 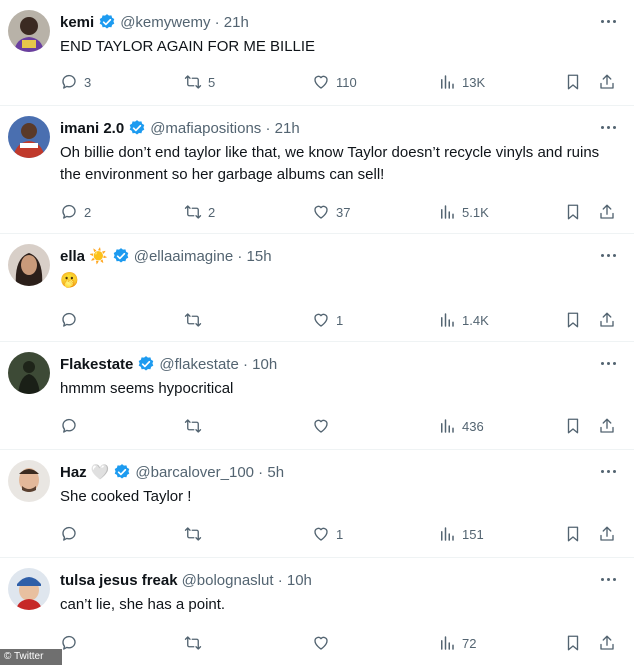 What do you see at coordinates (77, 22) in the screenshot?
I see `display-name: kemi` at bounding box center [77, 22].